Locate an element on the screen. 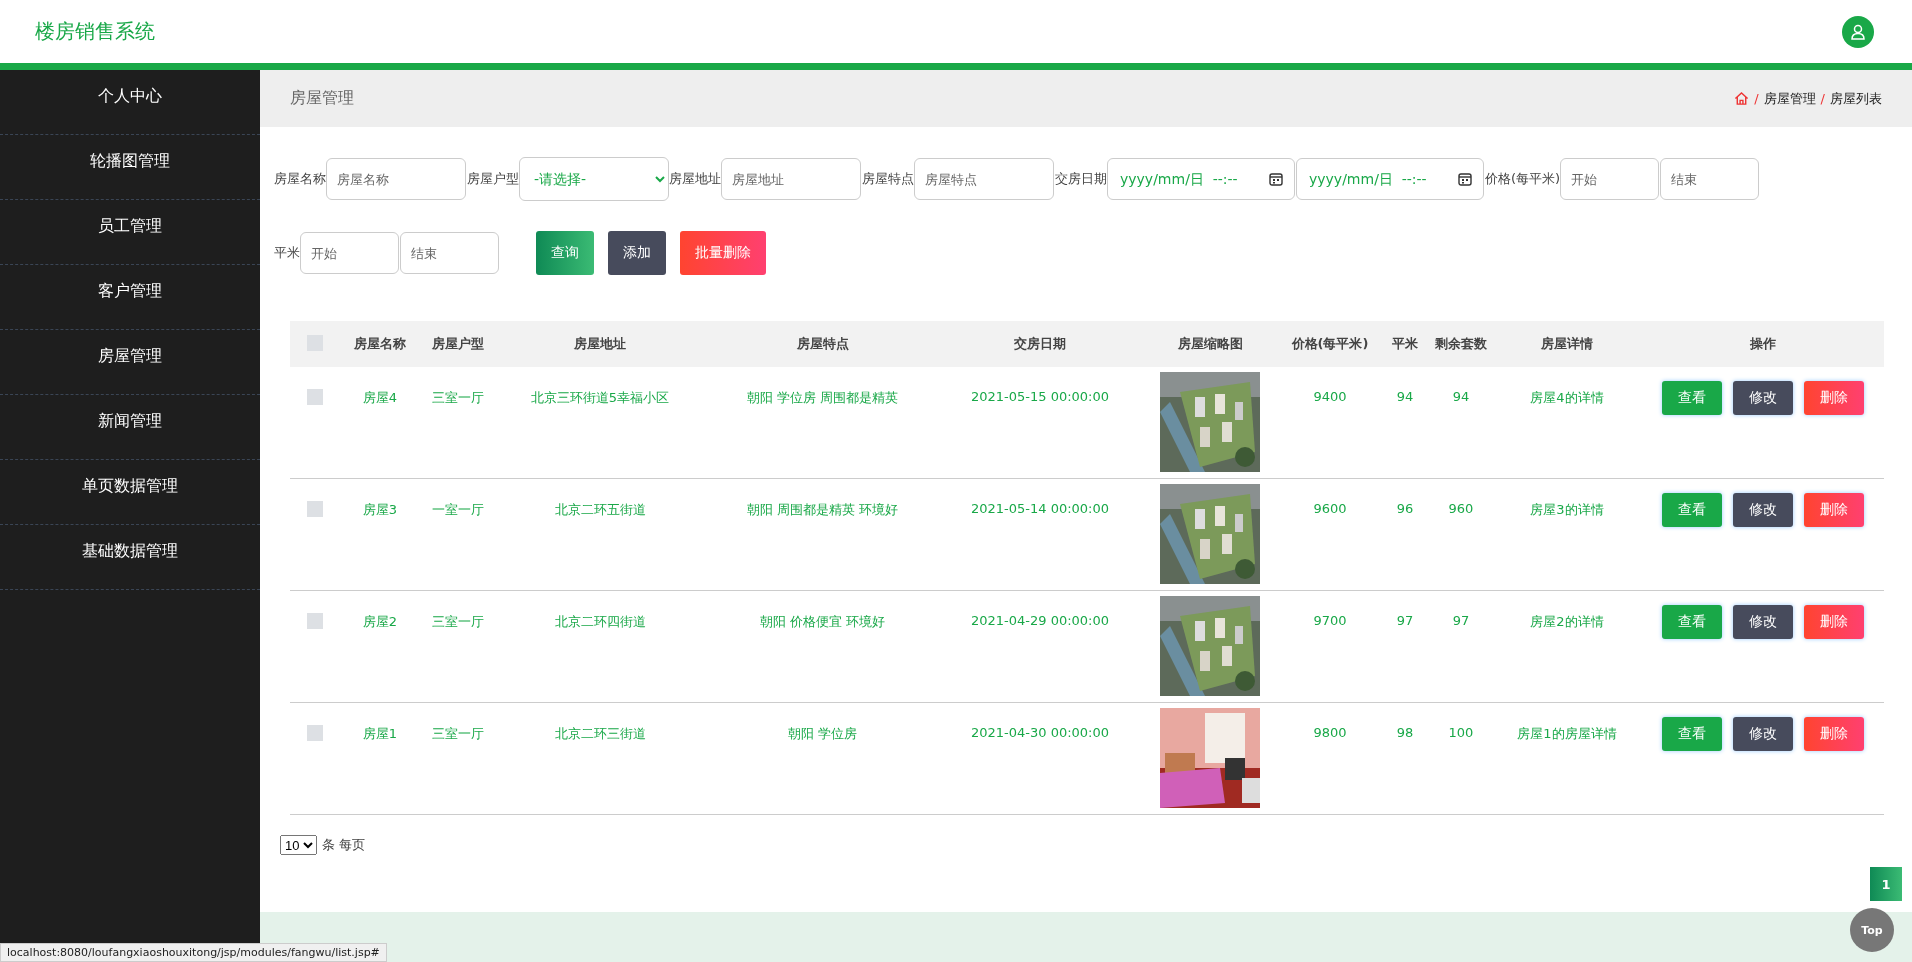 This screenshot has height=962, width=1912. app-title: 楼房销售系统 is located at coordinates (95, 31).